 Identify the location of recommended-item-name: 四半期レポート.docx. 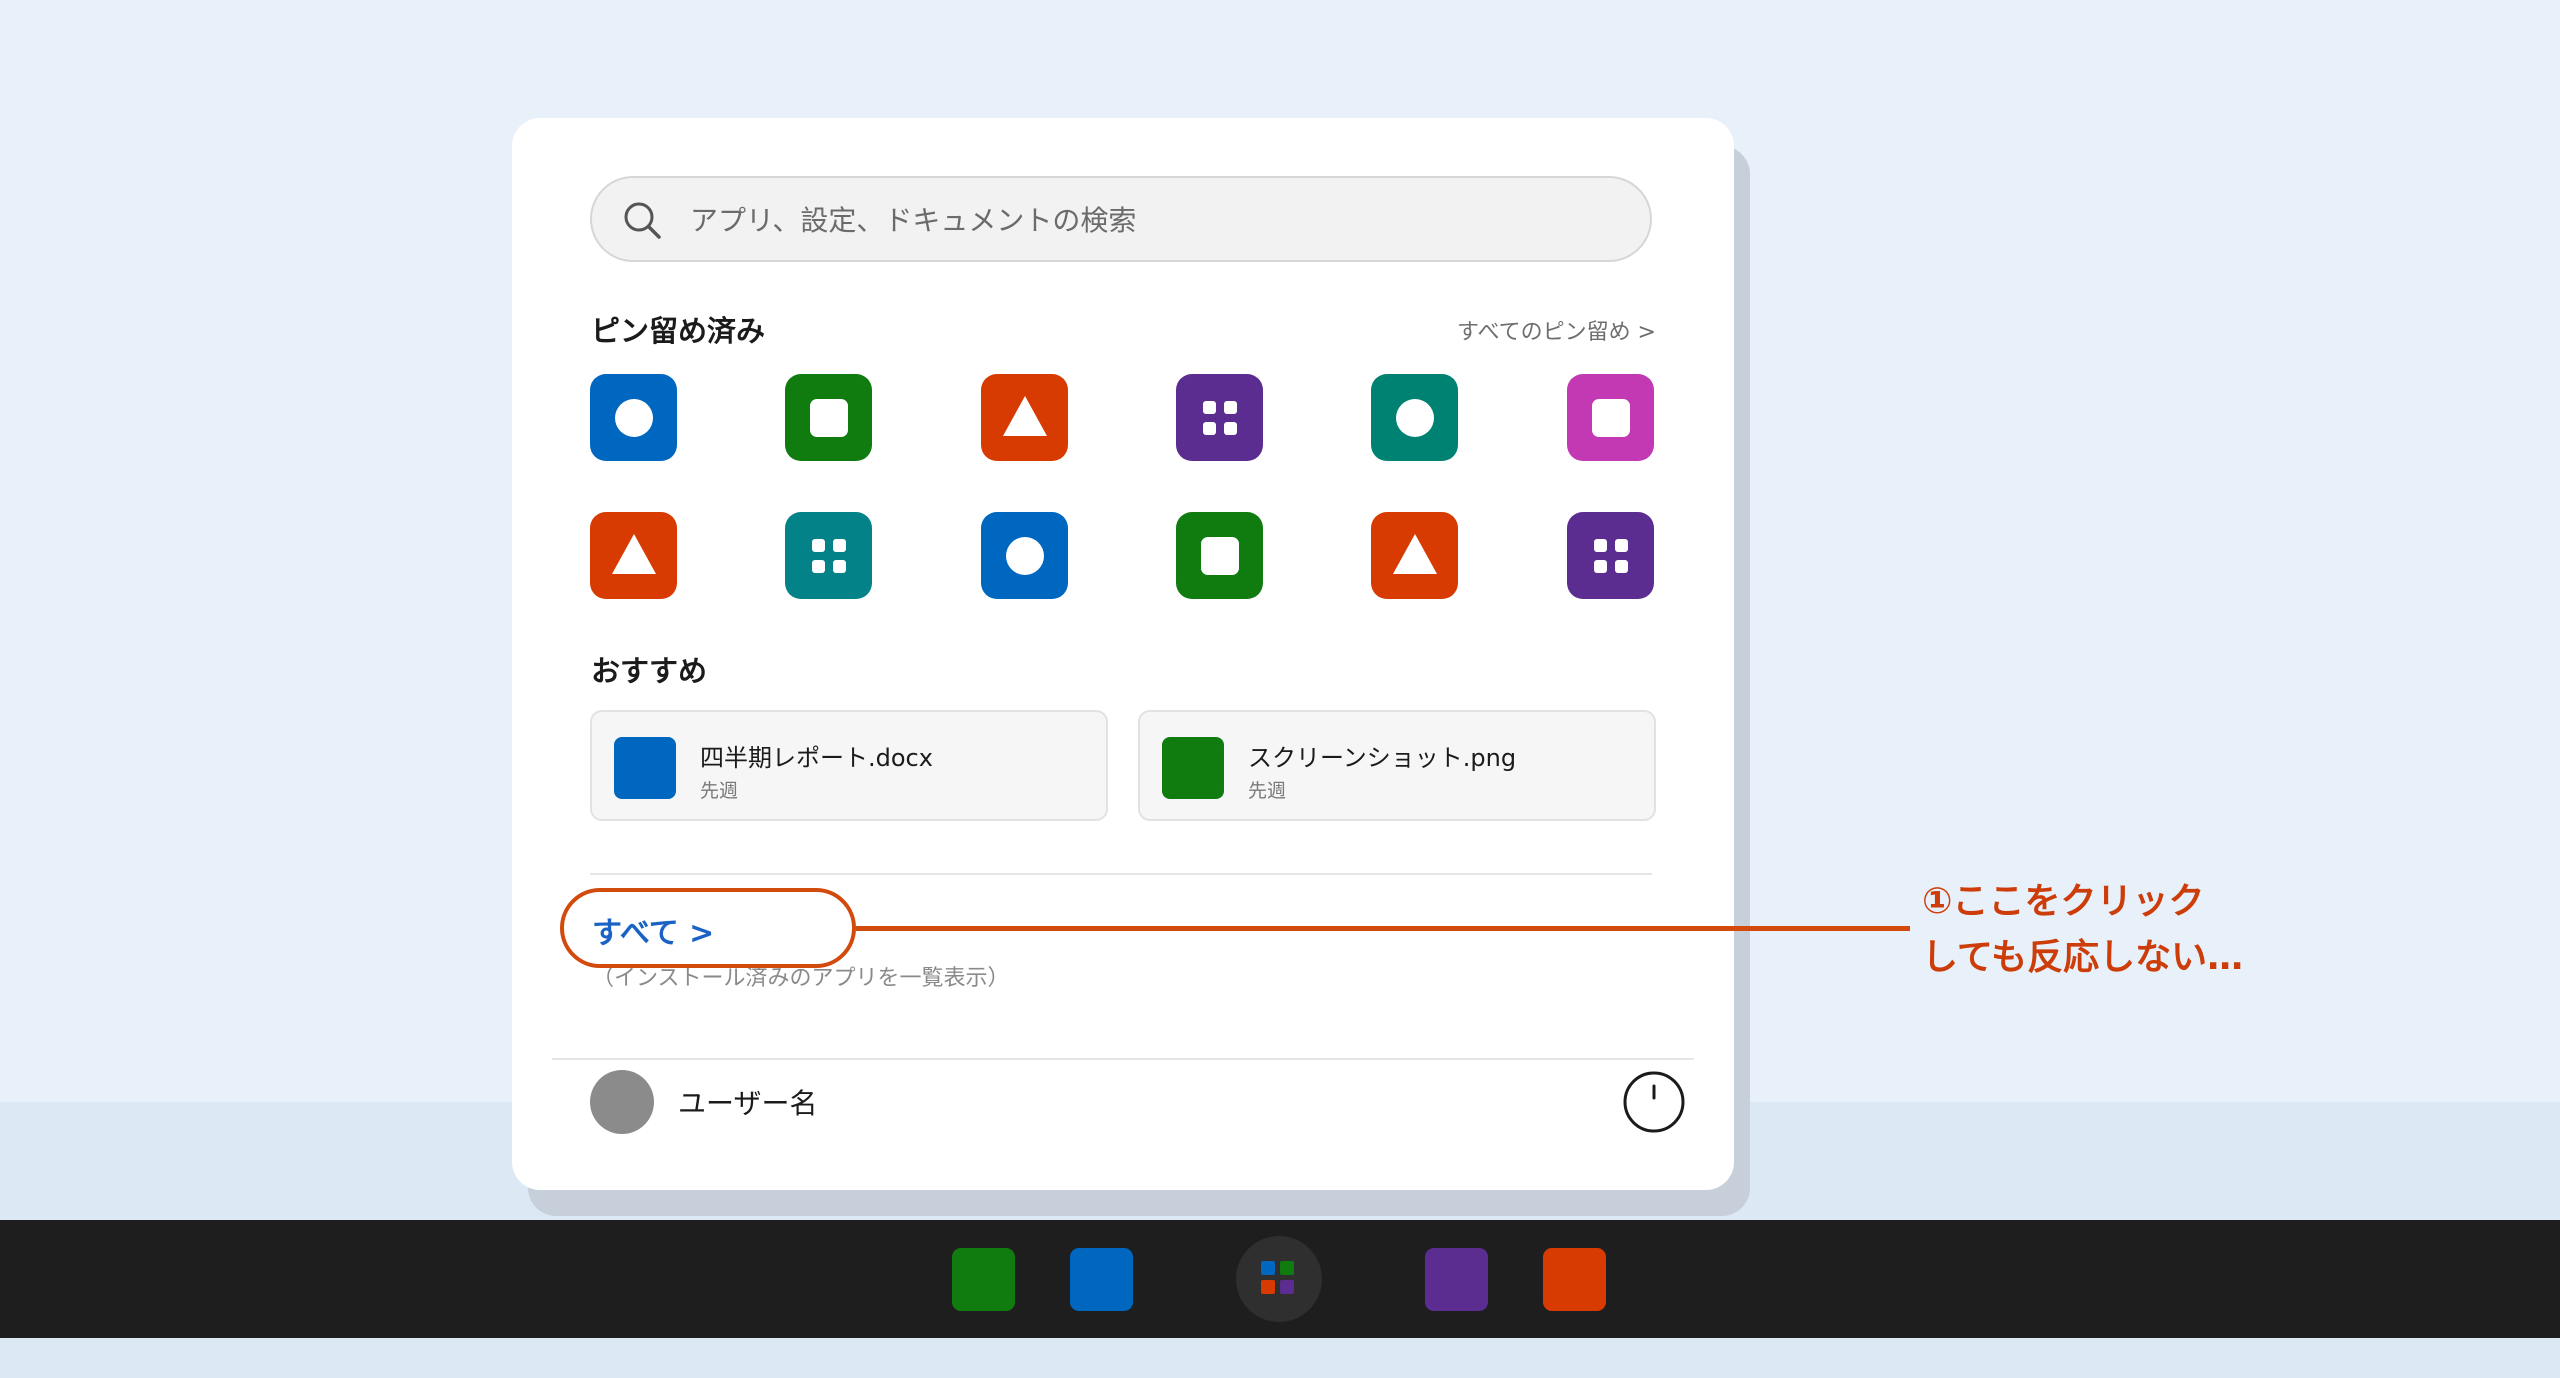
(816, 758).